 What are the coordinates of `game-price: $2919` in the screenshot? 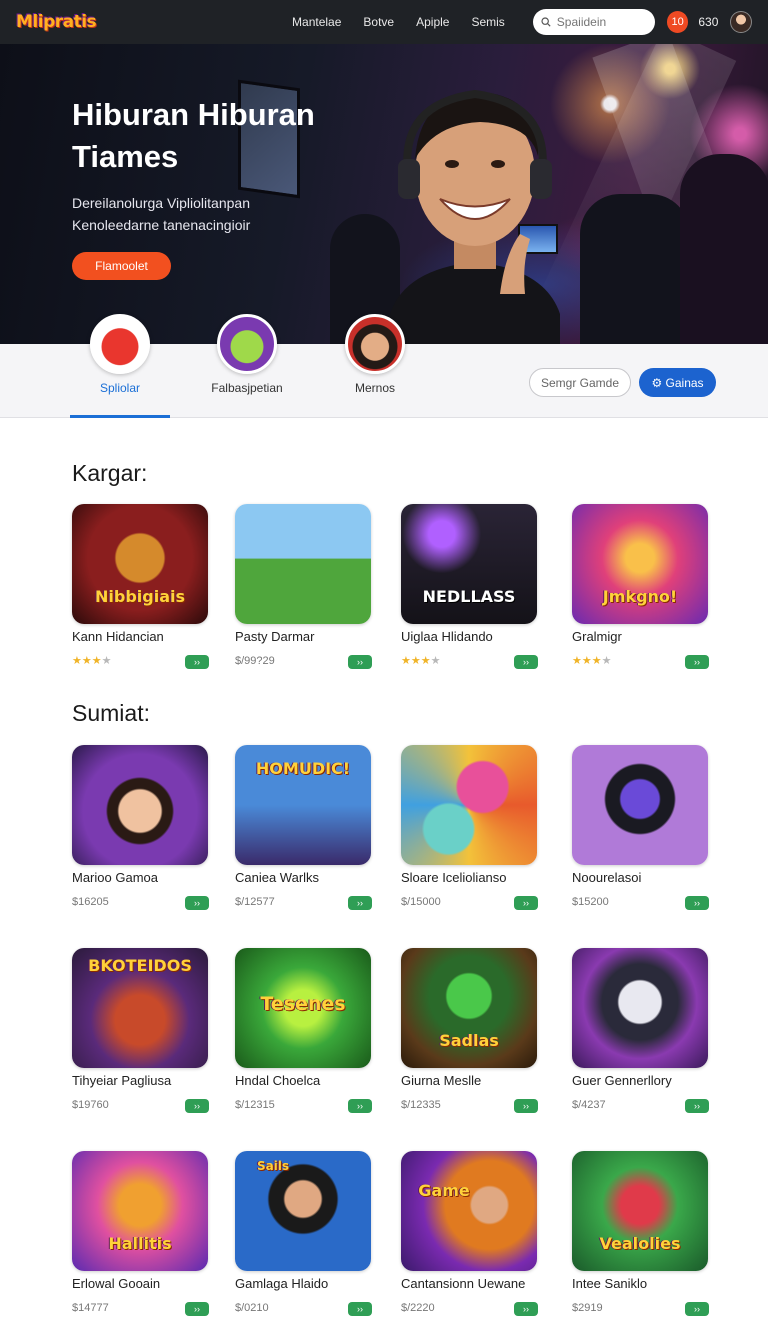 It's located at (587, 1308).